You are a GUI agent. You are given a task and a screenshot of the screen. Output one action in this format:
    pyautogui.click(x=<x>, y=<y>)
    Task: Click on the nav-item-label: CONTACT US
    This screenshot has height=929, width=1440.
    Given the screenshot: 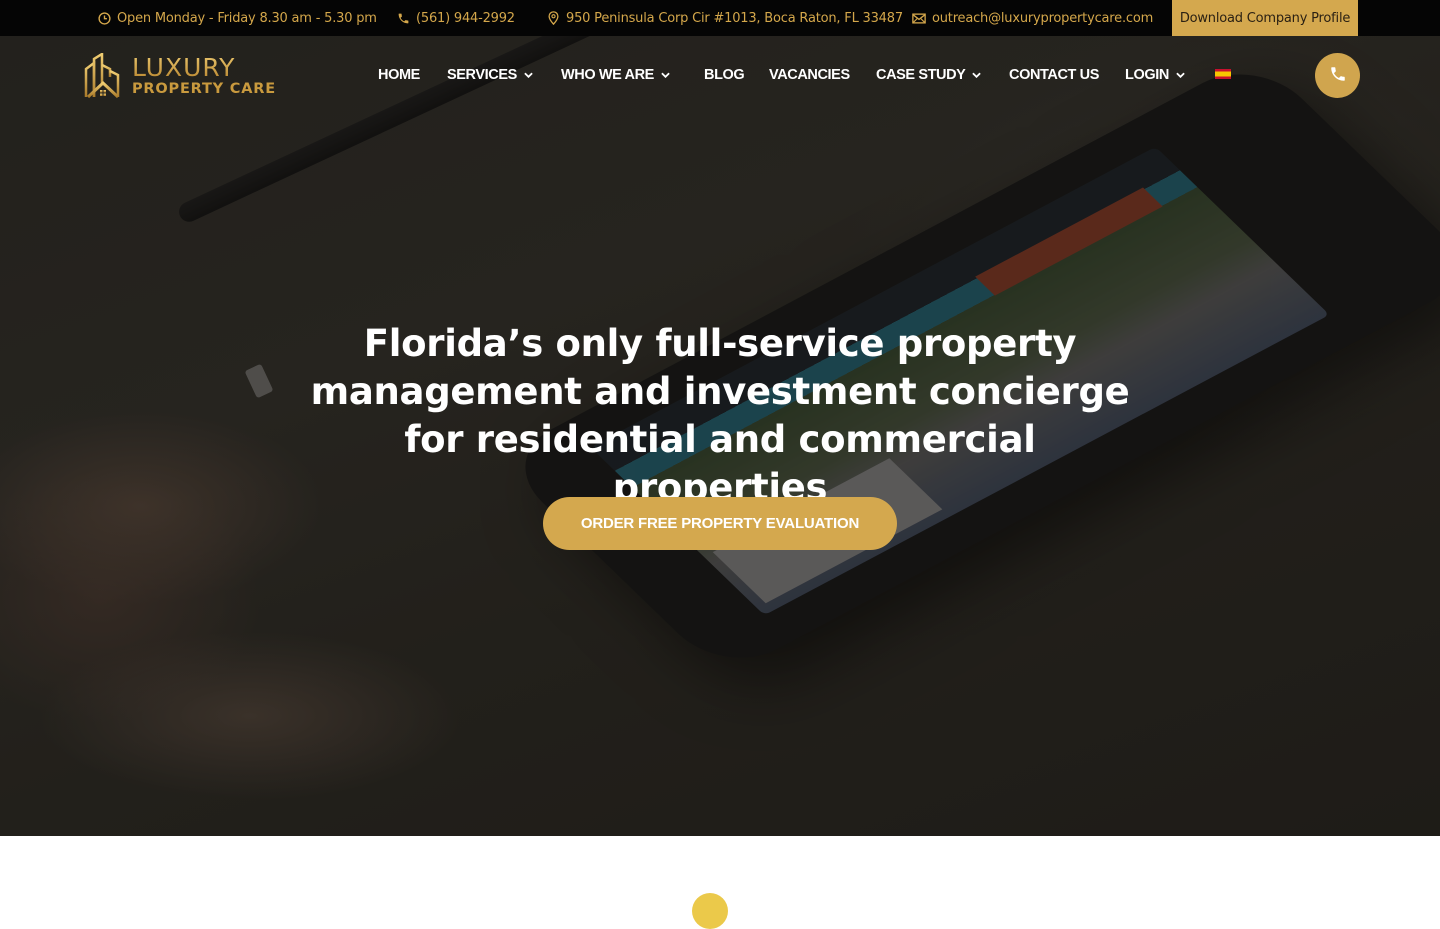 What is the action you would take?
    pyautogui.click(x=1054, y=75)
    